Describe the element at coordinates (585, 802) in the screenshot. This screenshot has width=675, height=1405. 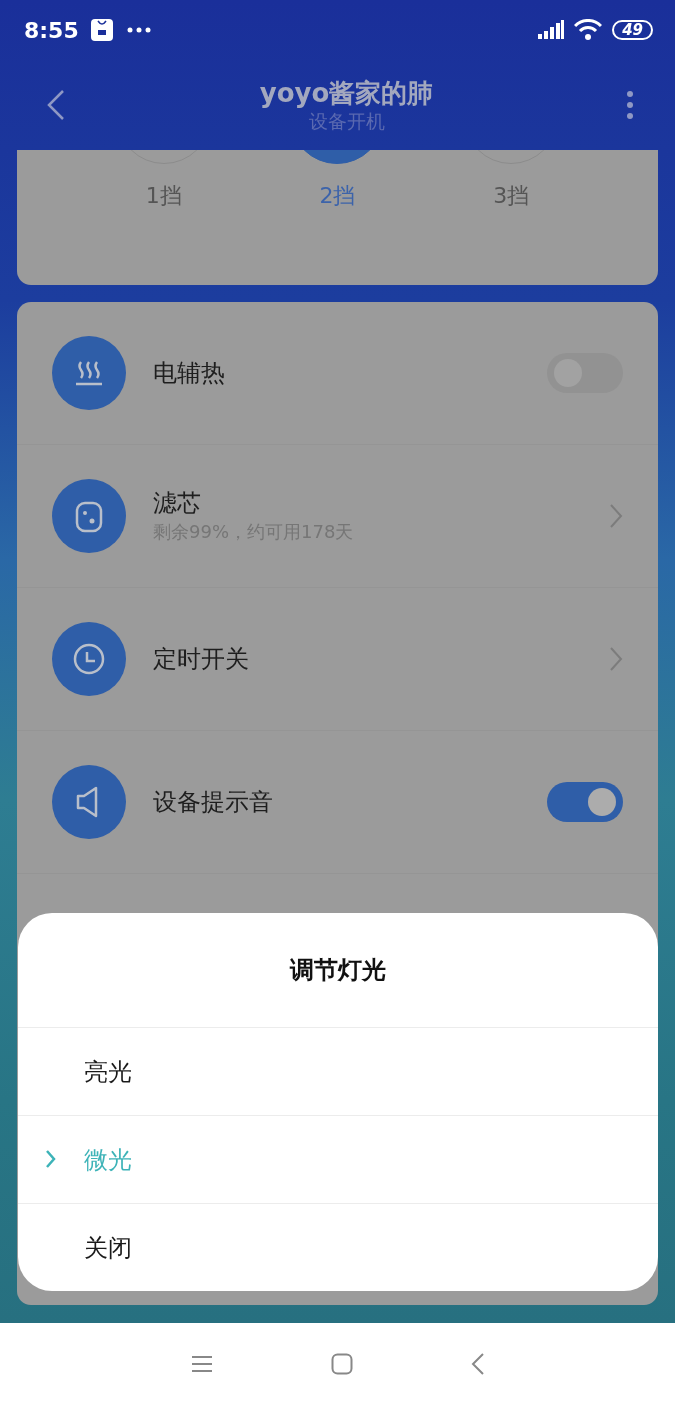
I see `toggle-switch` at that location.